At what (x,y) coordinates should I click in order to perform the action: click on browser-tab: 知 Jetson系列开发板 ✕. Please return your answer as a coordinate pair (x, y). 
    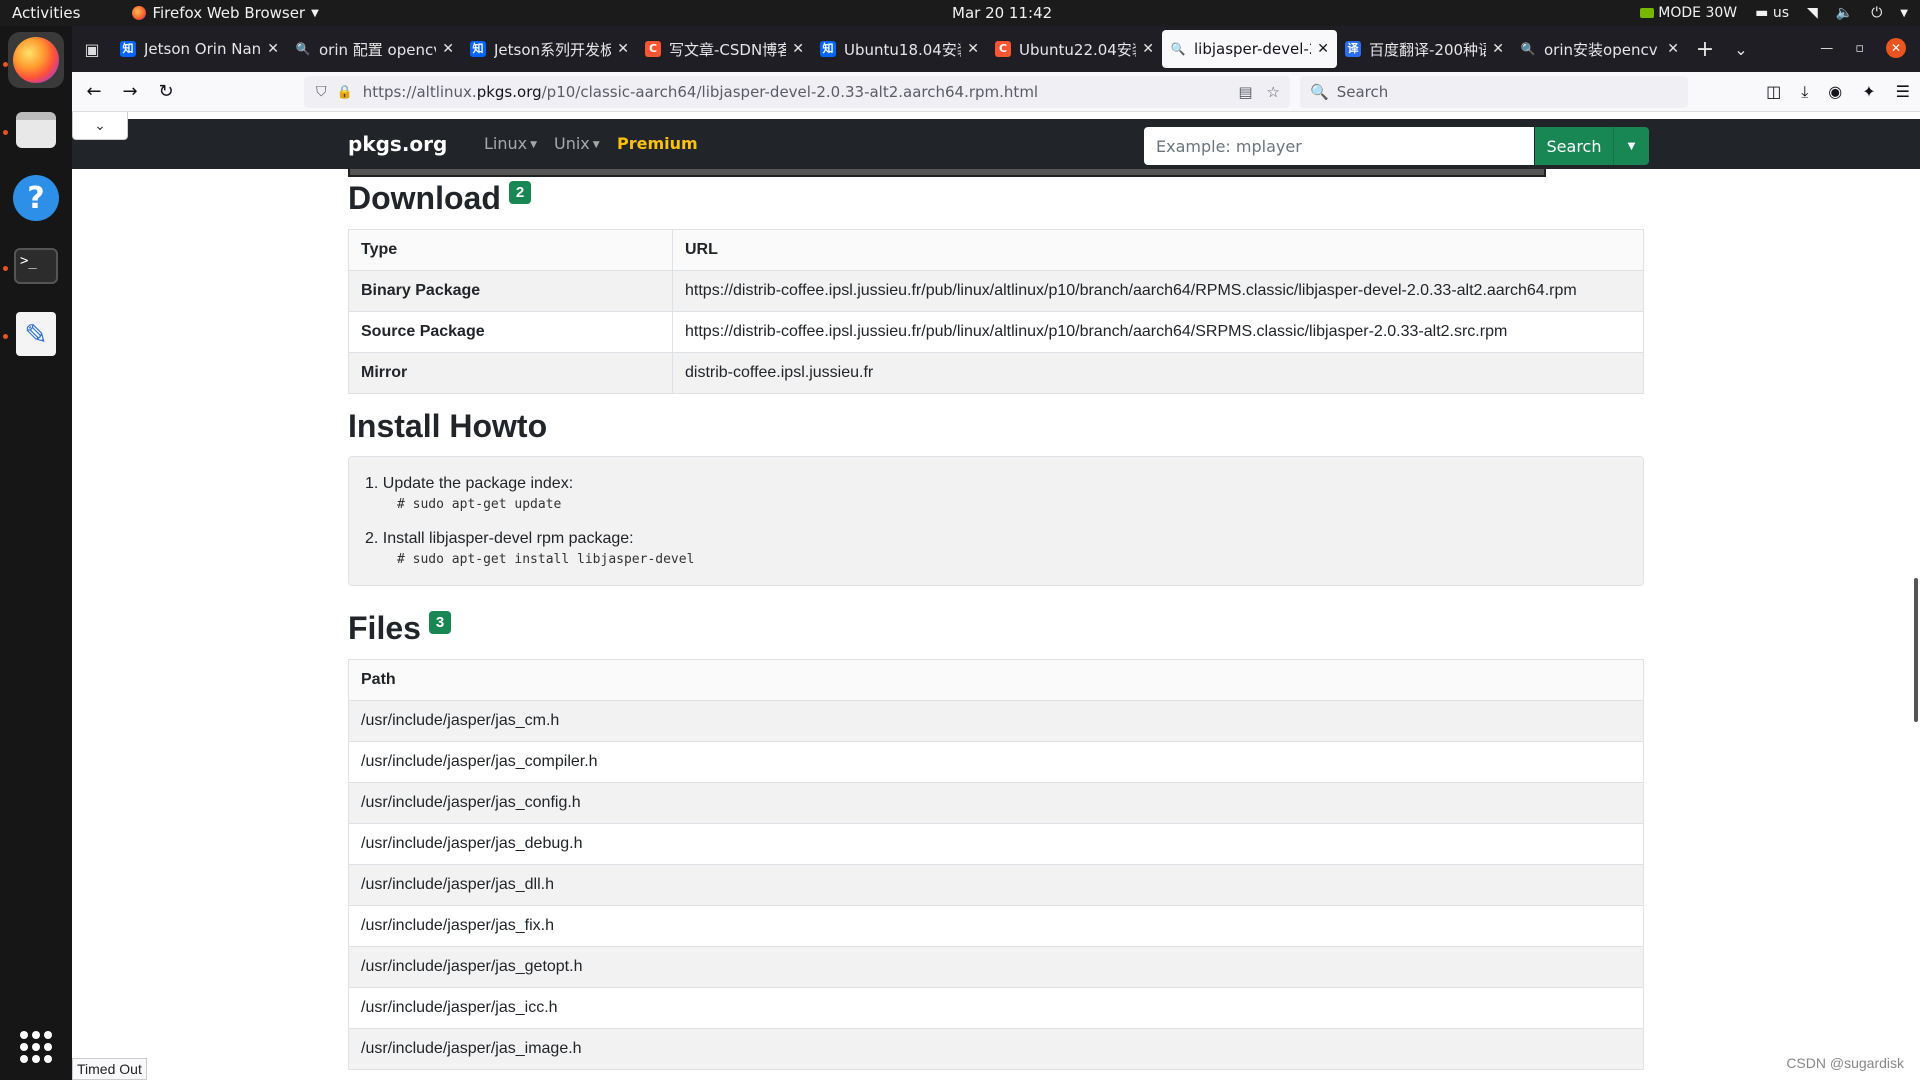
    Looking at the image, I should click on (549, 49).